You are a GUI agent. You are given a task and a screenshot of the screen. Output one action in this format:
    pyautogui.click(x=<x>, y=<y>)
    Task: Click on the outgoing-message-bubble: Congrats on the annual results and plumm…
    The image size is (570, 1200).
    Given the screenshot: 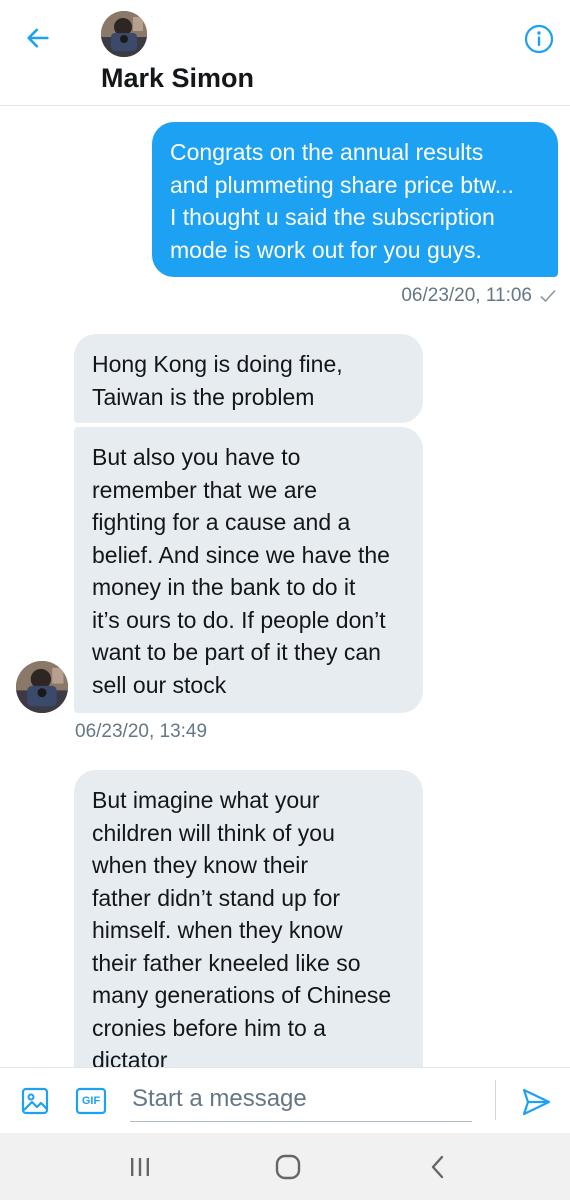 What is the action you would take?
    pyautogui.click(x=355, y=199)
    